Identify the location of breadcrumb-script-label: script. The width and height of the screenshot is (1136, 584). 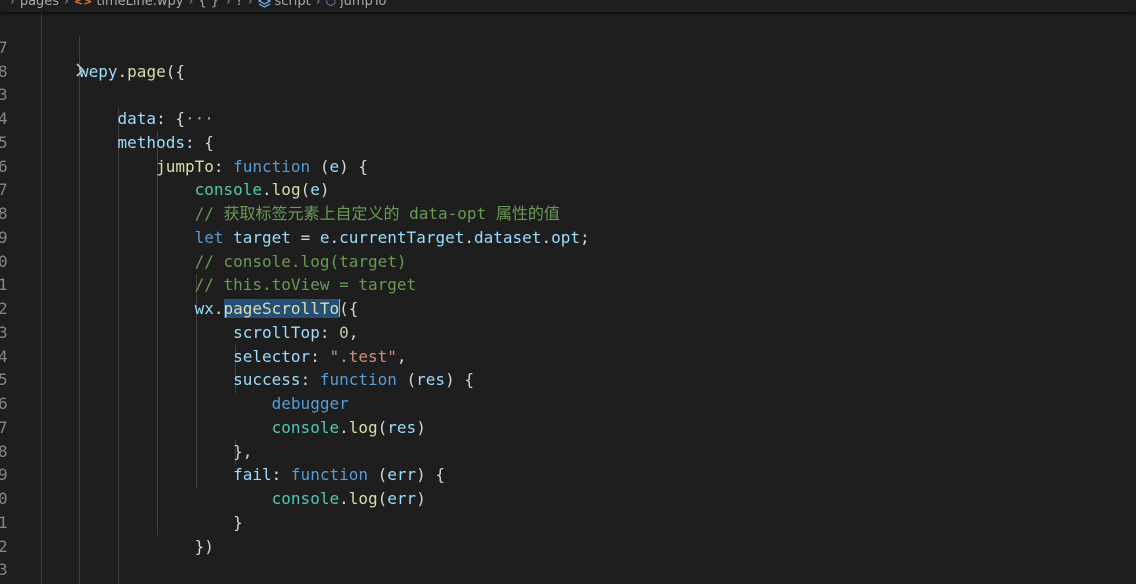
(292, 4).